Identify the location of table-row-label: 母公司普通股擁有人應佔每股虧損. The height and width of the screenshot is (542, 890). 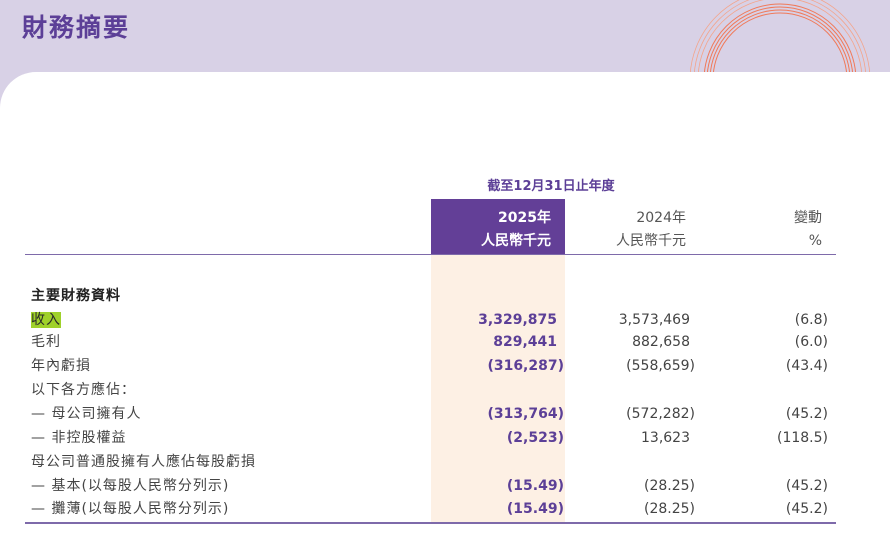
(143, 462).